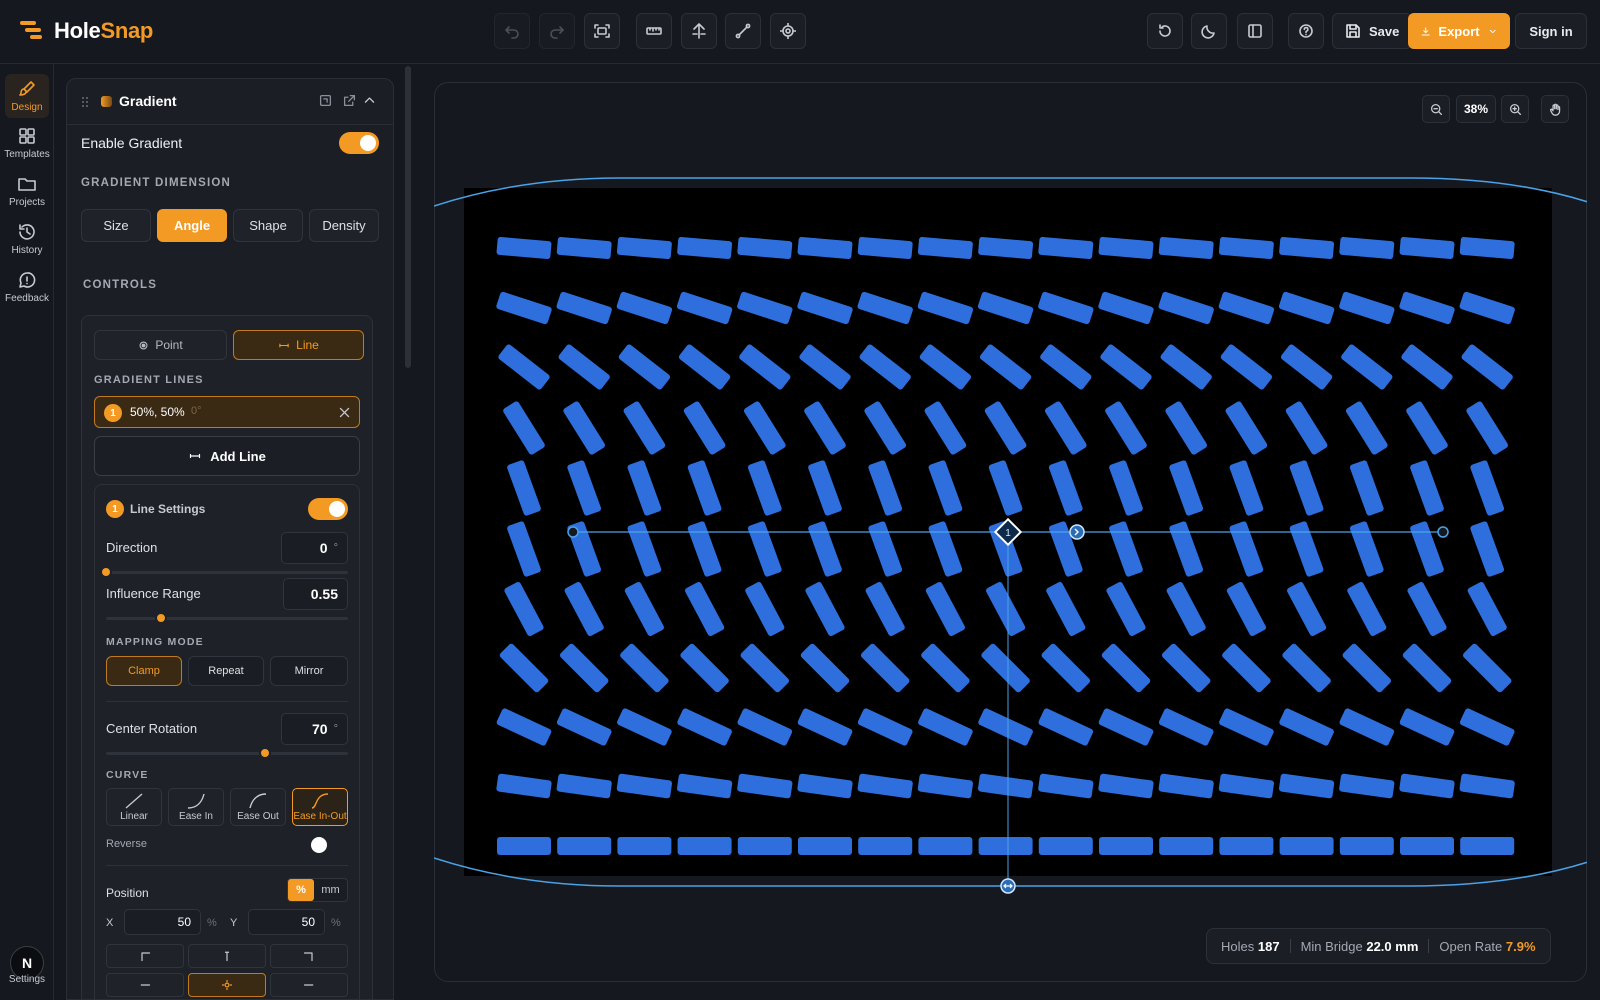 This screenshot has height=1000, width=1600. Describe the element at coordinates (162, 922) in the screenshot. I see `x-input: 50` at that location.